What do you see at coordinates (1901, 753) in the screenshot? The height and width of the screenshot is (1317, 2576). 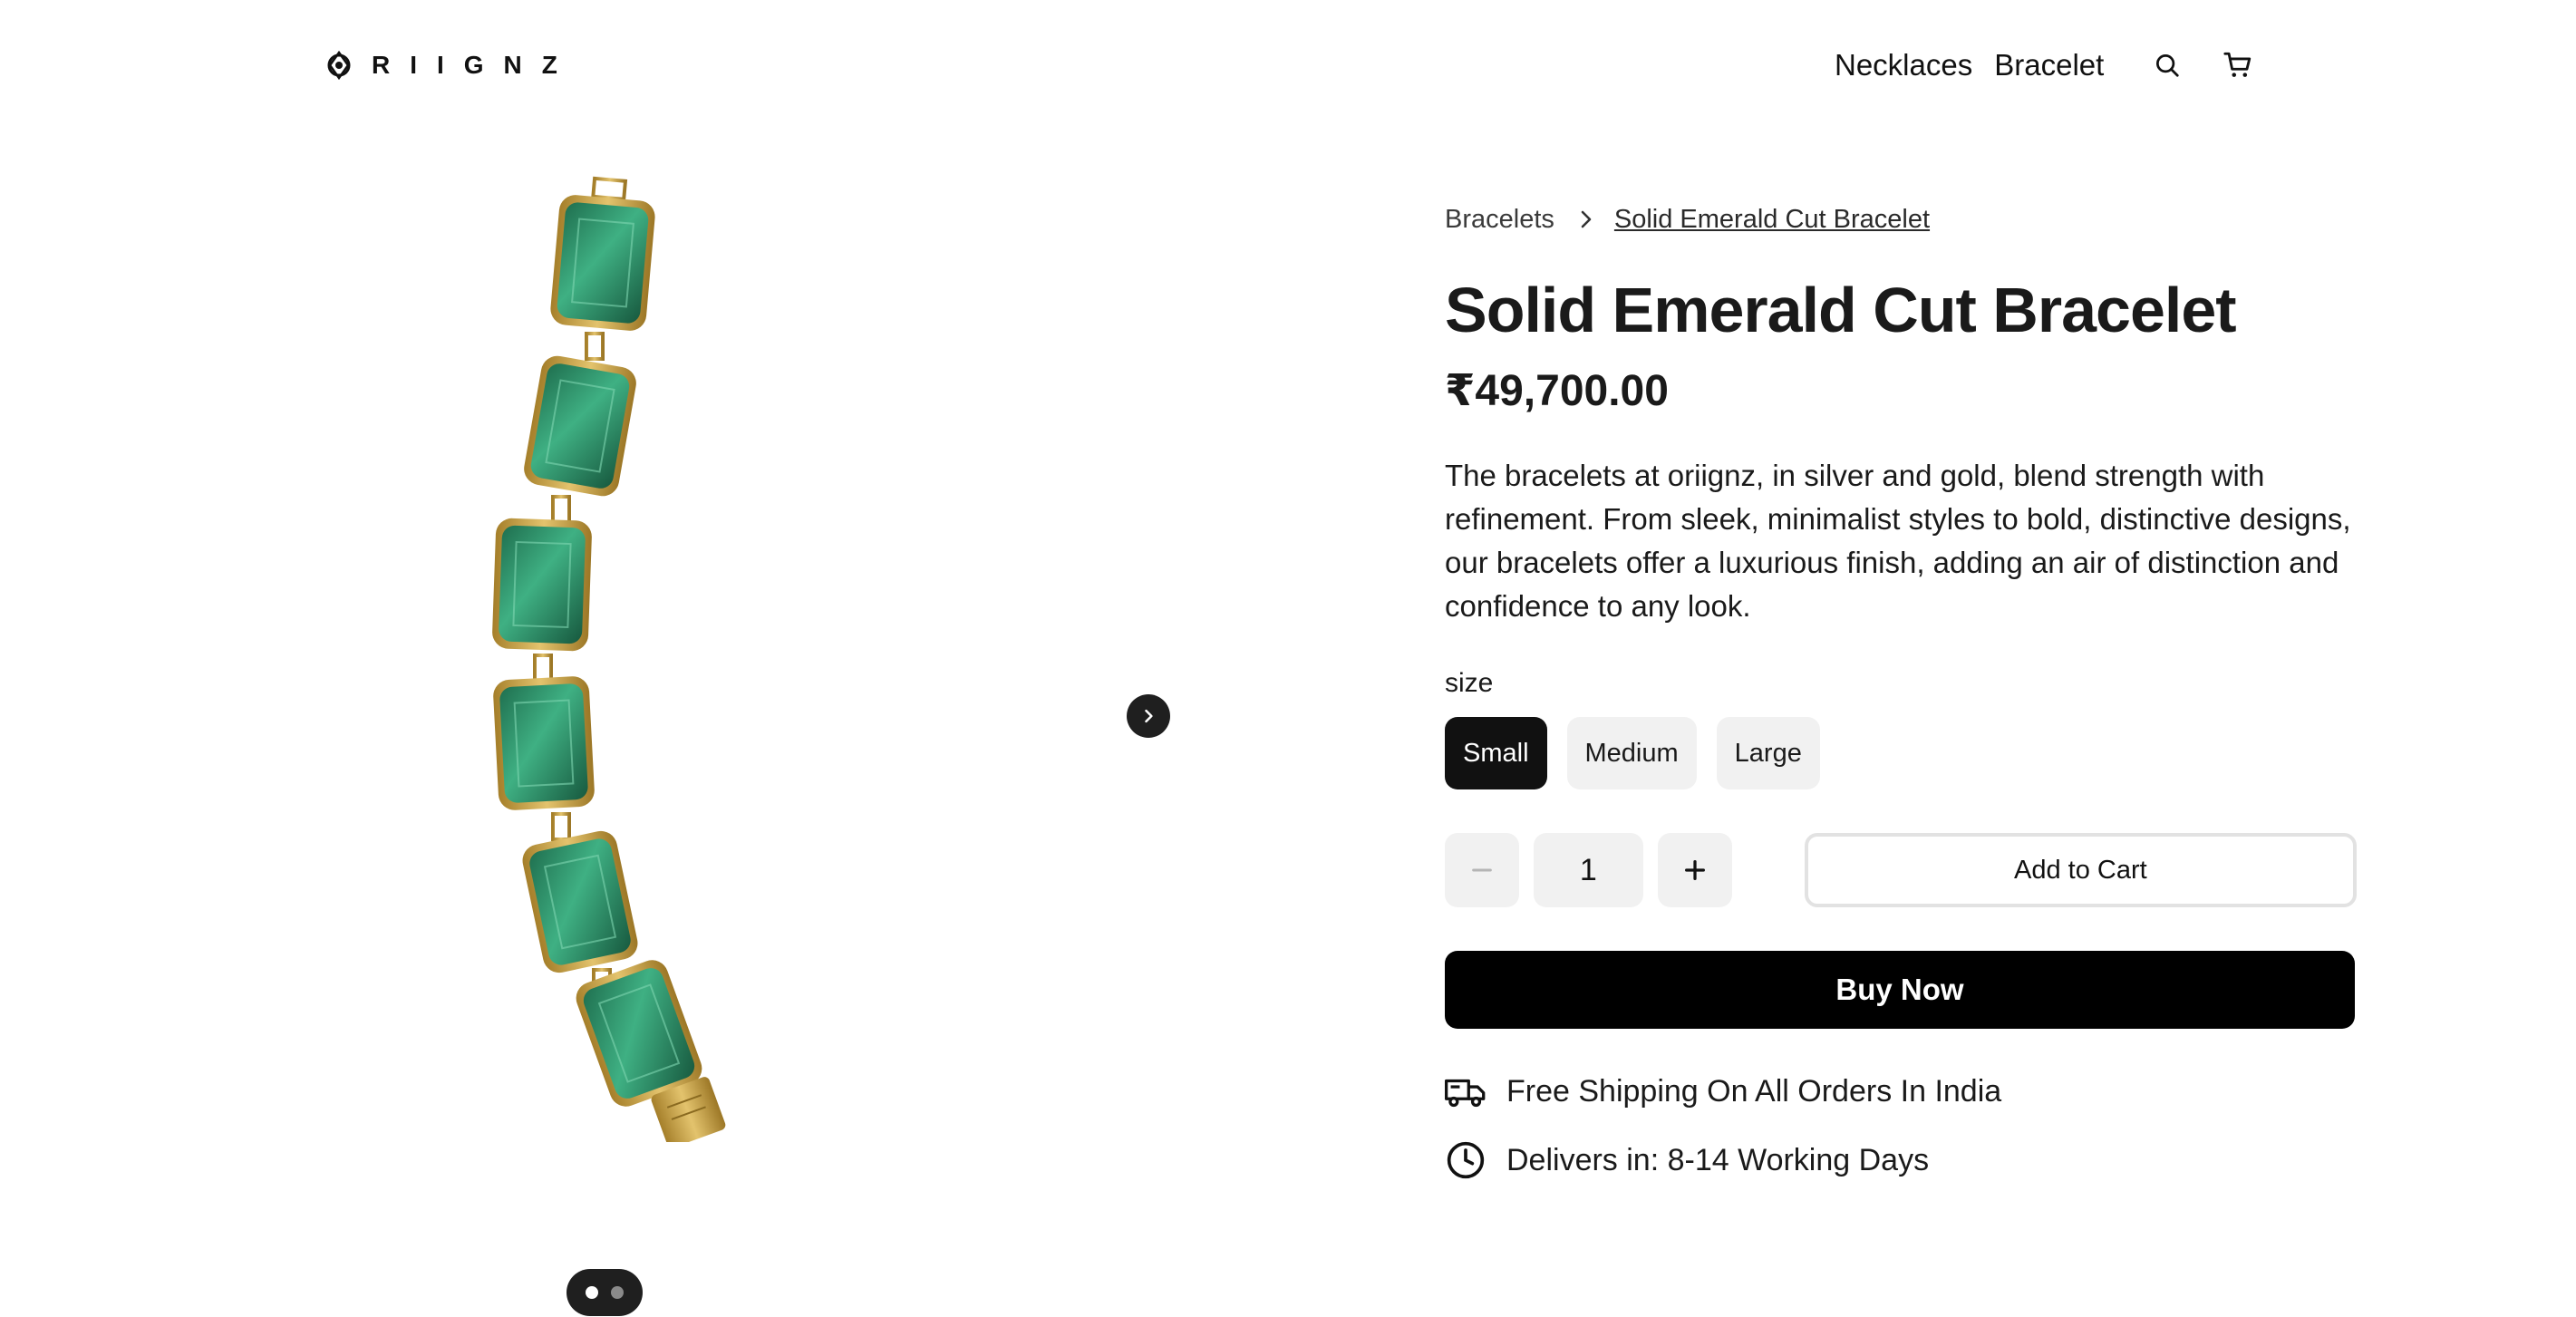 I see `size-options: Small Medium Large` at bounding box center [1901, 753].